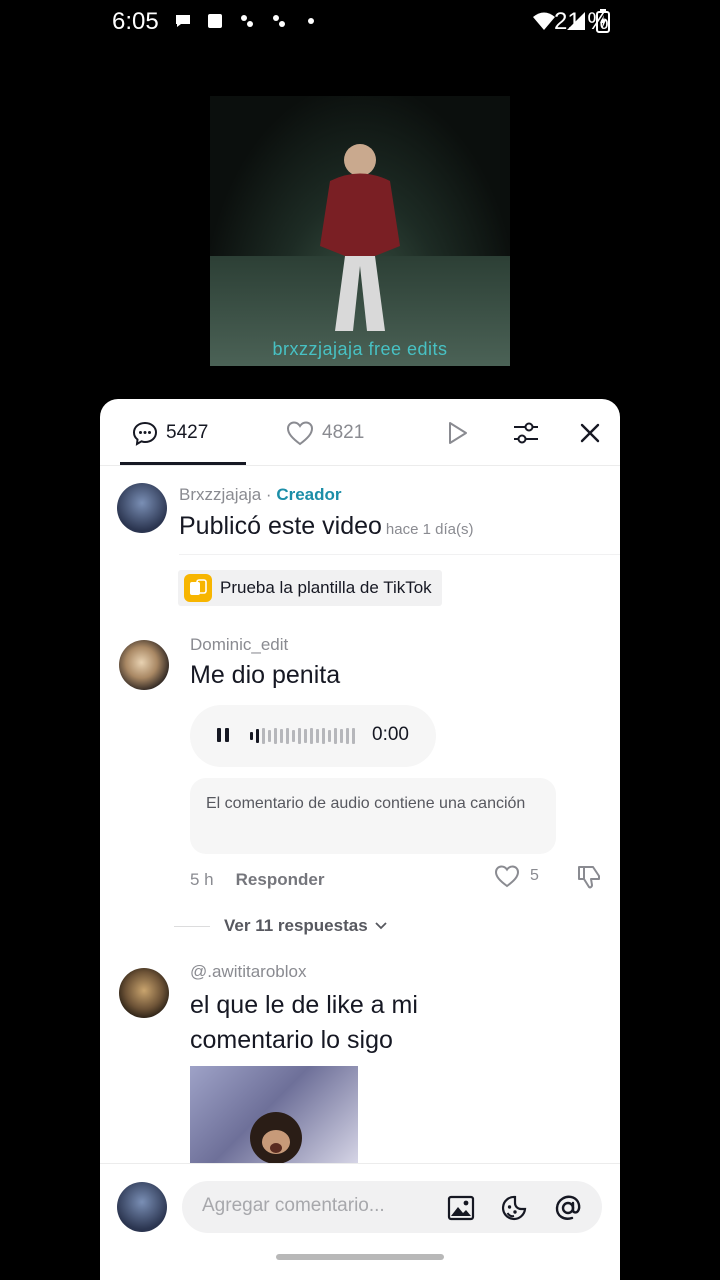  What do you see at coordinates (360, 1257) in the screenshot?
I see `home-indicator` at bounding box center [360, 1257].